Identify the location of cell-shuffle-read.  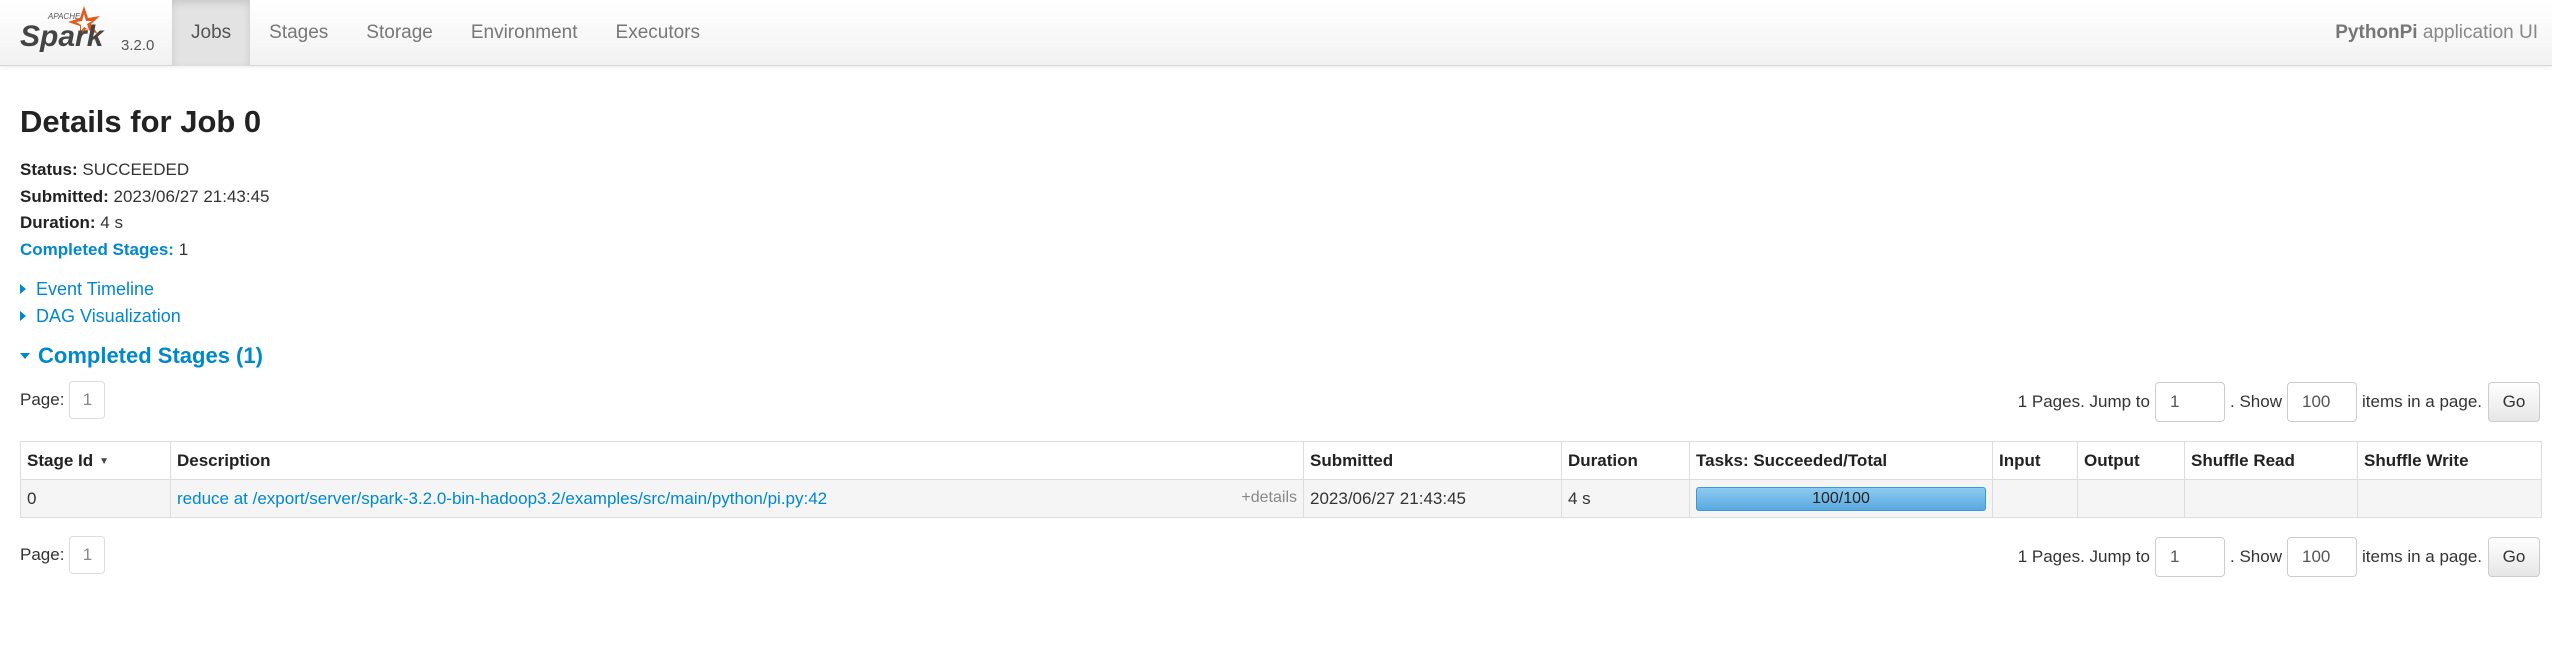
(2271, 498).